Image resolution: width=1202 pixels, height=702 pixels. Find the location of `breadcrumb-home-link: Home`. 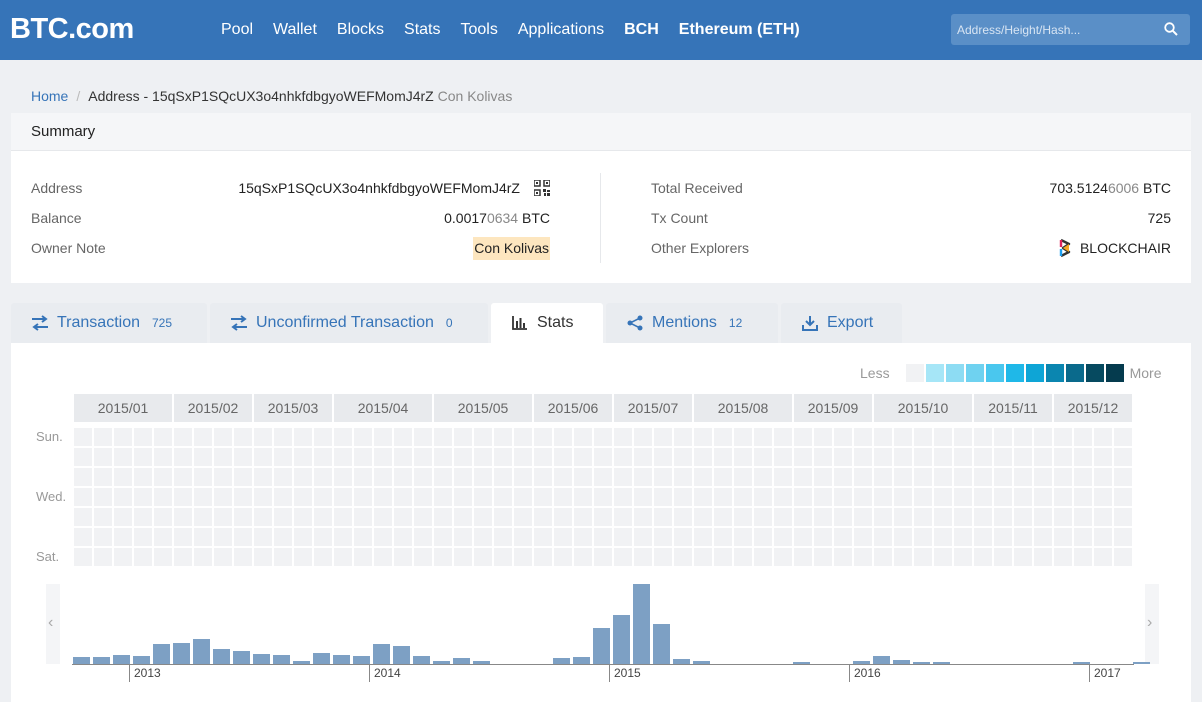

breadcrumb-home-link: Home is located at coordinates (49, 96).